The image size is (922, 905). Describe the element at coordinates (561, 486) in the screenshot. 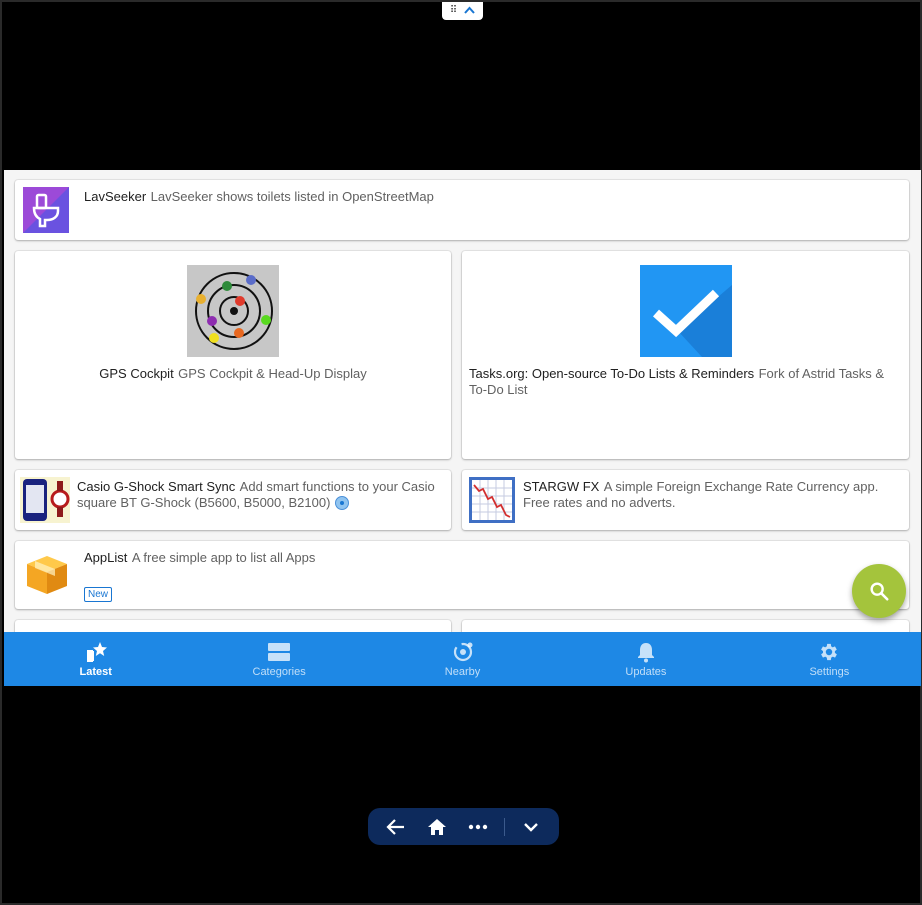

I see `app-name: STARGW FX` at that location.